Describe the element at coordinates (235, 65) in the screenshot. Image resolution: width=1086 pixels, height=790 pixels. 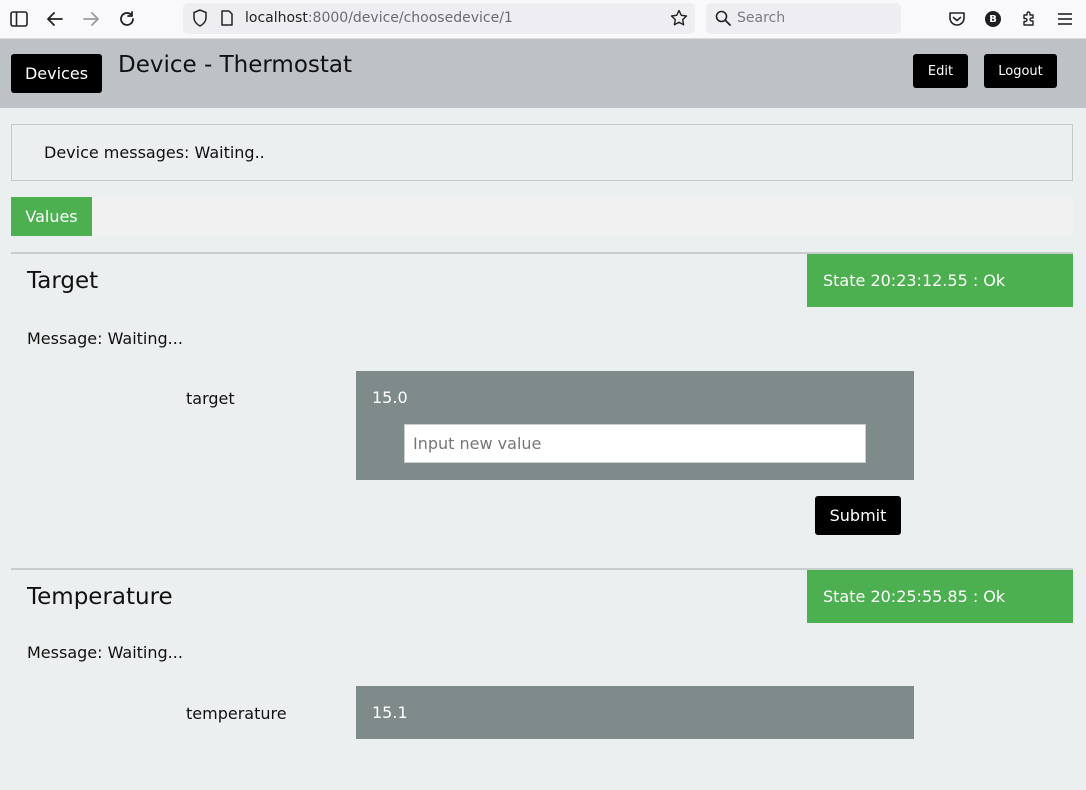
I see `page-title: Device - Thermostat` at that location.